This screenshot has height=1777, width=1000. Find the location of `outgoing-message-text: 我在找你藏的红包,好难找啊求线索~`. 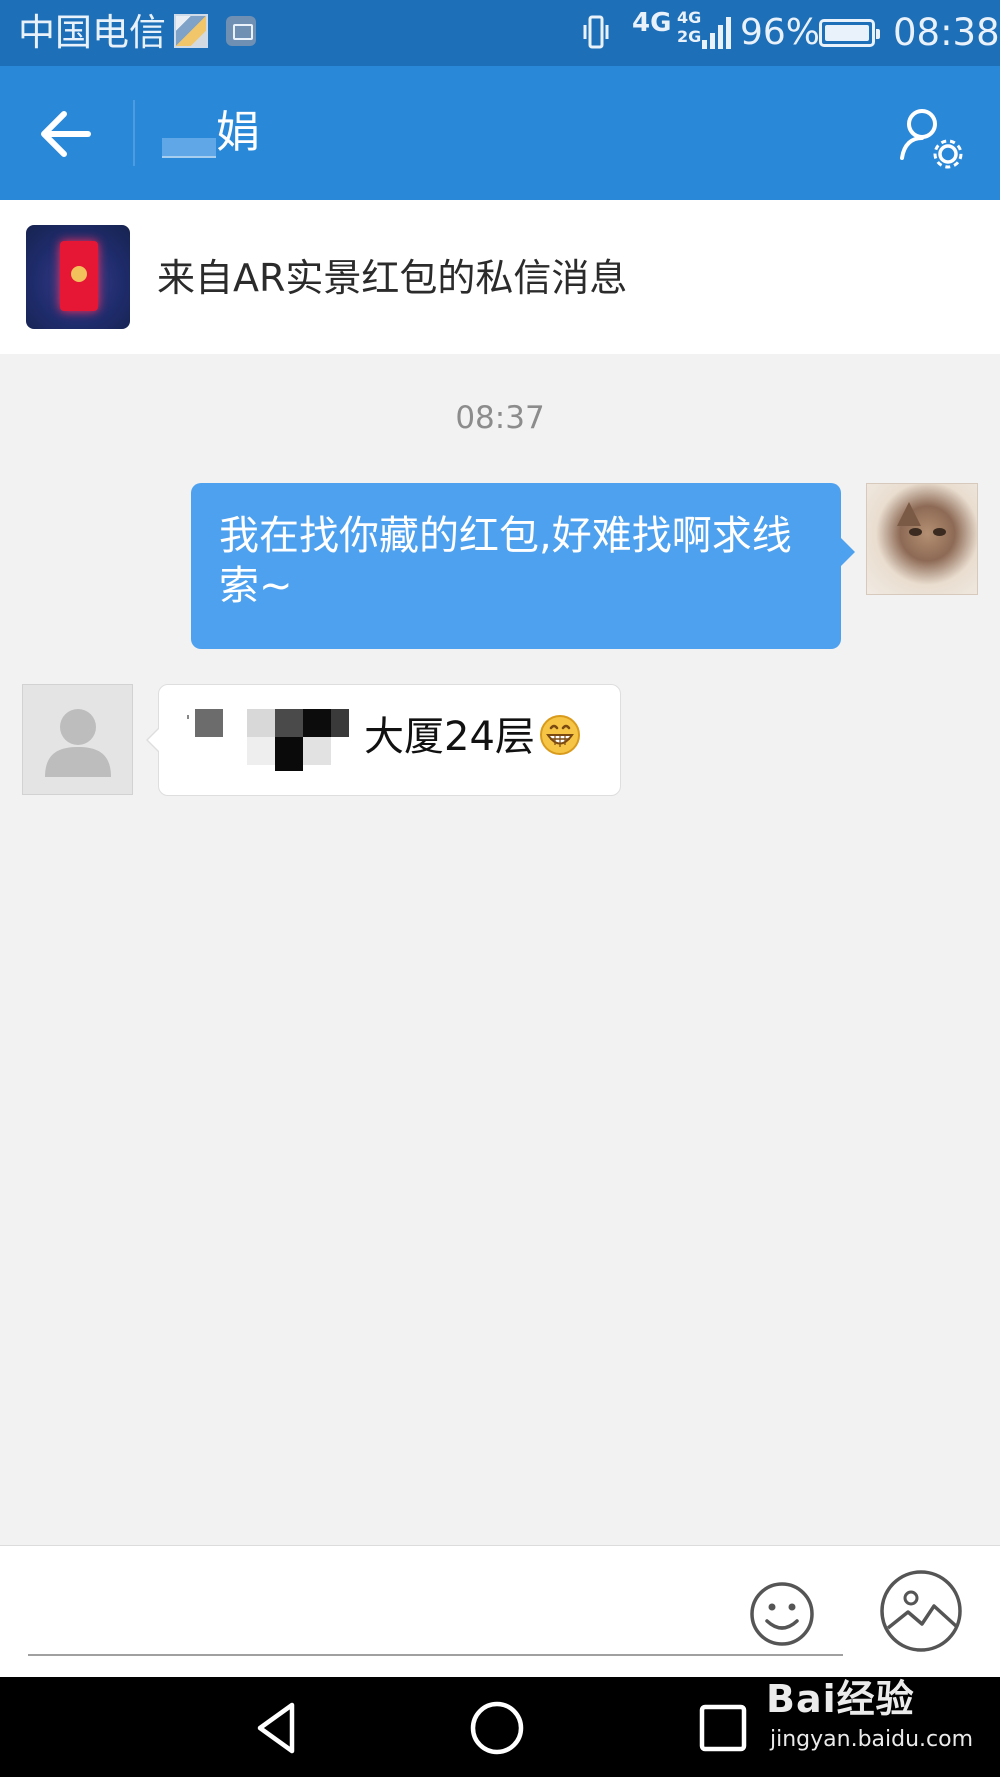

outgoing-message-text: 我在找你藏的红包,好难找啊求线索~ is located at coordinates (505, 561).